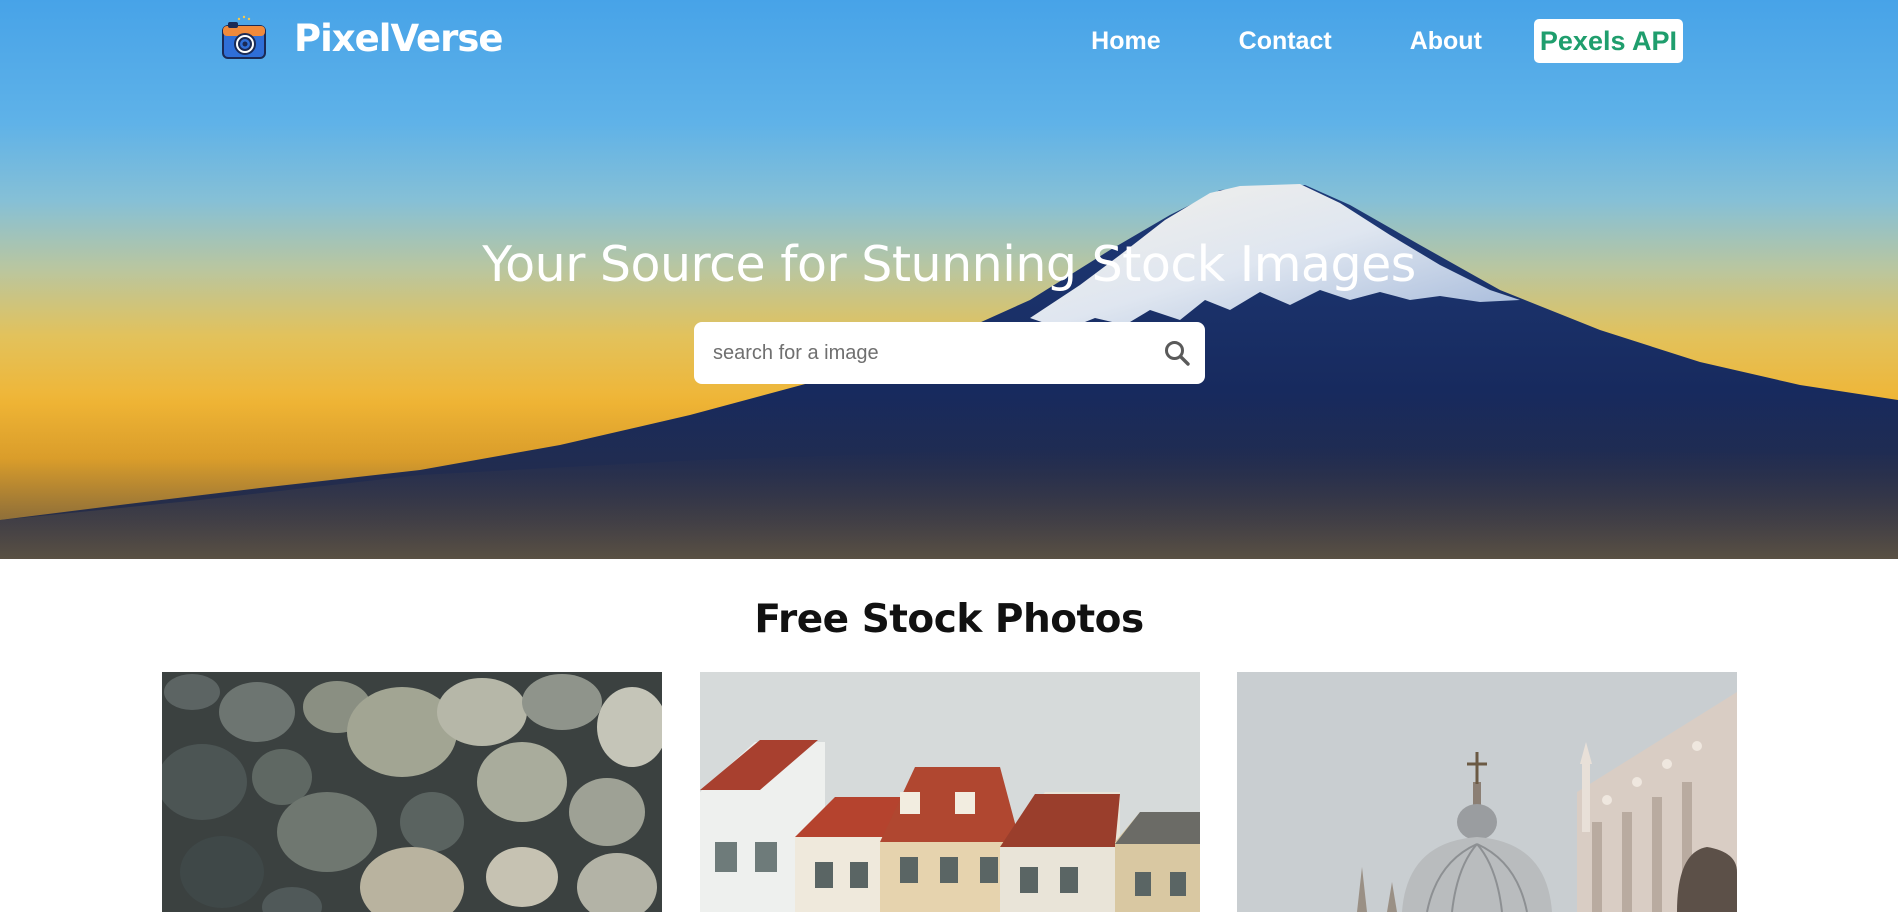 The width and height of the screenshot is (1898, 912). I want to click on brand-logo: PixelVerse, so click(362, 38).